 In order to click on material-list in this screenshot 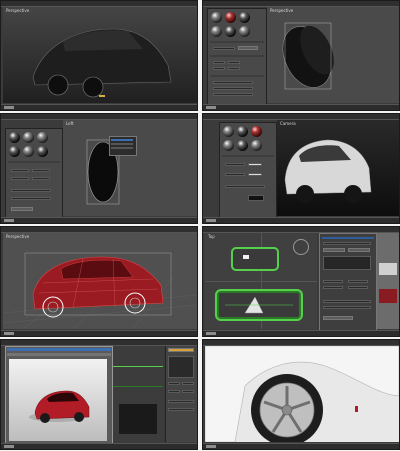, I will do `click(181, 367)`.